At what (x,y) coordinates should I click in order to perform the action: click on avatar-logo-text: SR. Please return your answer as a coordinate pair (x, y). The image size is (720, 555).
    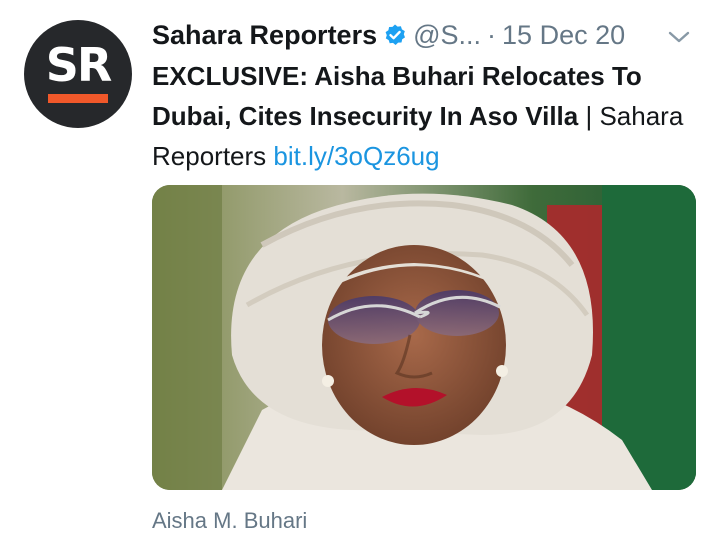
    Looking at the image, I should click on (79, 65).